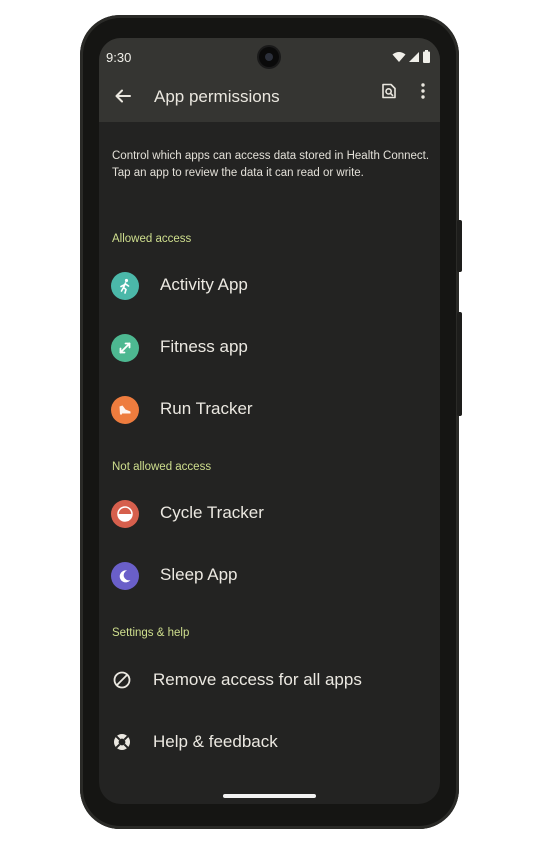 This screenshot has width=540, height=853. Describe the element at coordinates (459, 246) in the screenshot. I see `power-button` at that location.